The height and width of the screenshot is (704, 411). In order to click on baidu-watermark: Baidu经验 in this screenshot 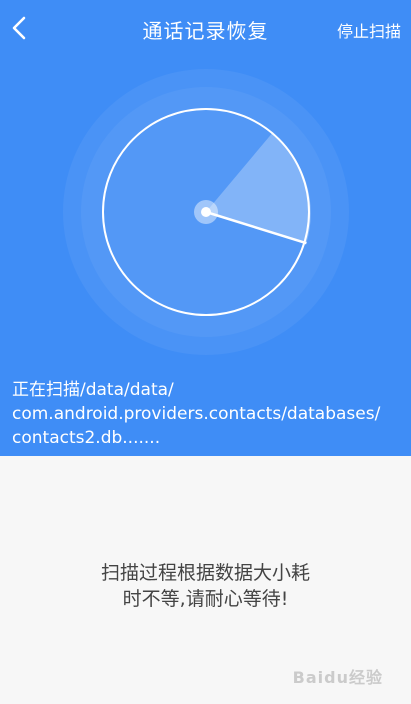, I will do `click(337, 677)`.